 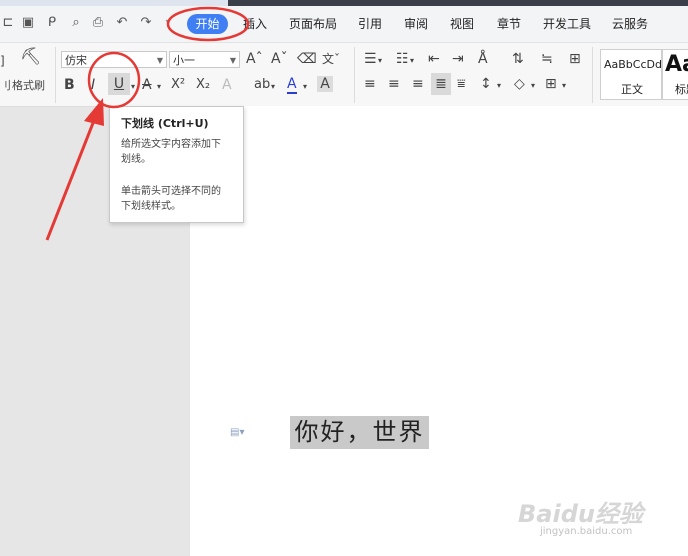 What do you see at coordinates (114, 80) in the screenshot?
I see `underline-highlight-circle` at bounding box center [114, 80].